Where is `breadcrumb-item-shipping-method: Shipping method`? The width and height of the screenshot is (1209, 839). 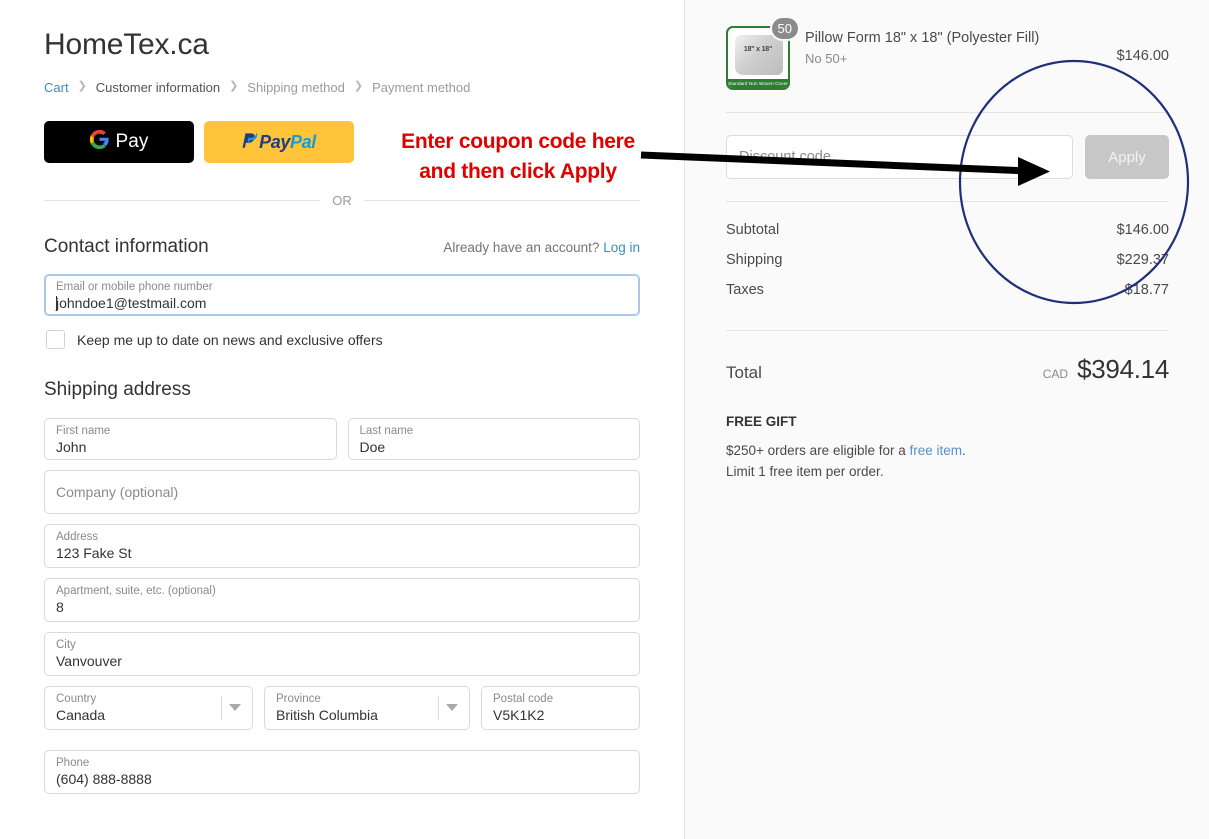 breadcrumb-item-shipping-method: Shipping method is located at coordinates (296, 87).